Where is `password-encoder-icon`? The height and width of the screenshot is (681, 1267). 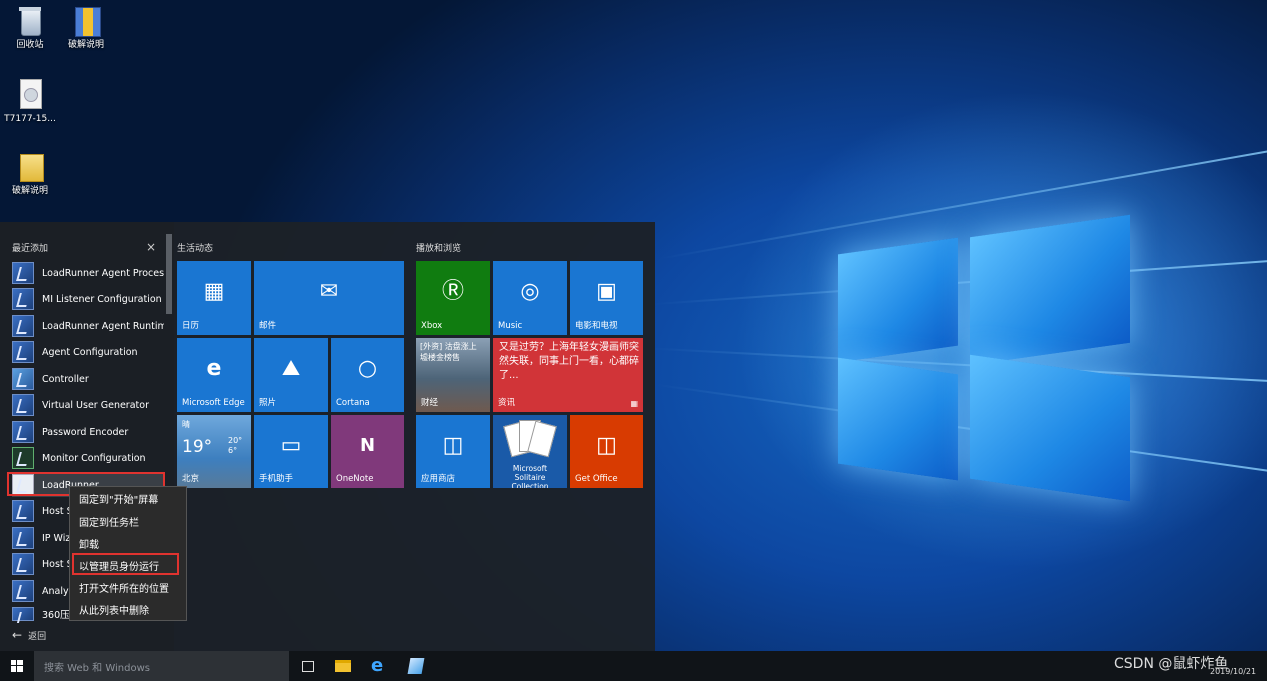 password-encoder-icon is located at coordinates (23, 432).